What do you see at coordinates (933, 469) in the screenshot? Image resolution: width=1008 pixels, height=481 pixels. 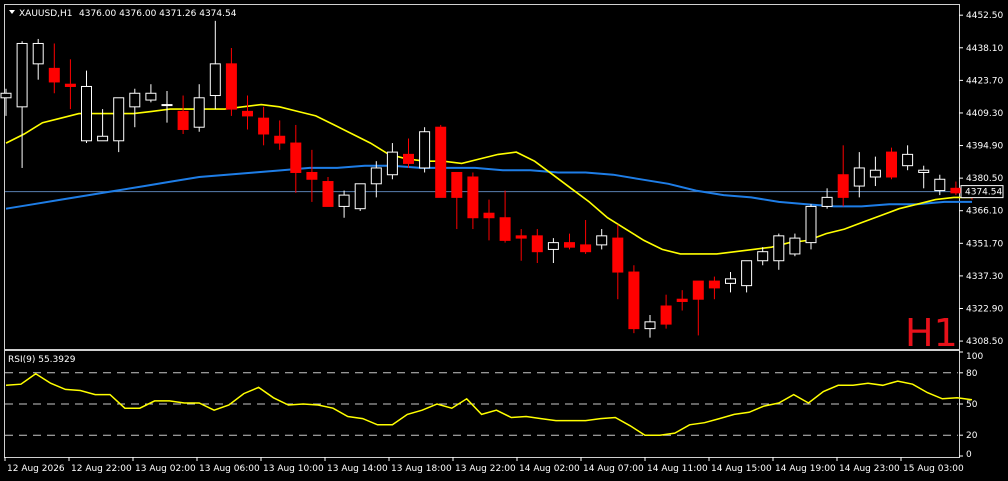 I see `time-label: 15 Aug 03:00` at bounding box center [933, 469].